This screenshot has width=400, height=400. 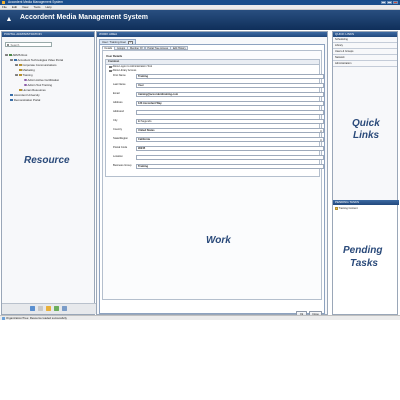 What do you see at coordinates (47, 160) in the screenshot?
I see `resource-overlay-label: Resource` at bounding box center [47, 160].